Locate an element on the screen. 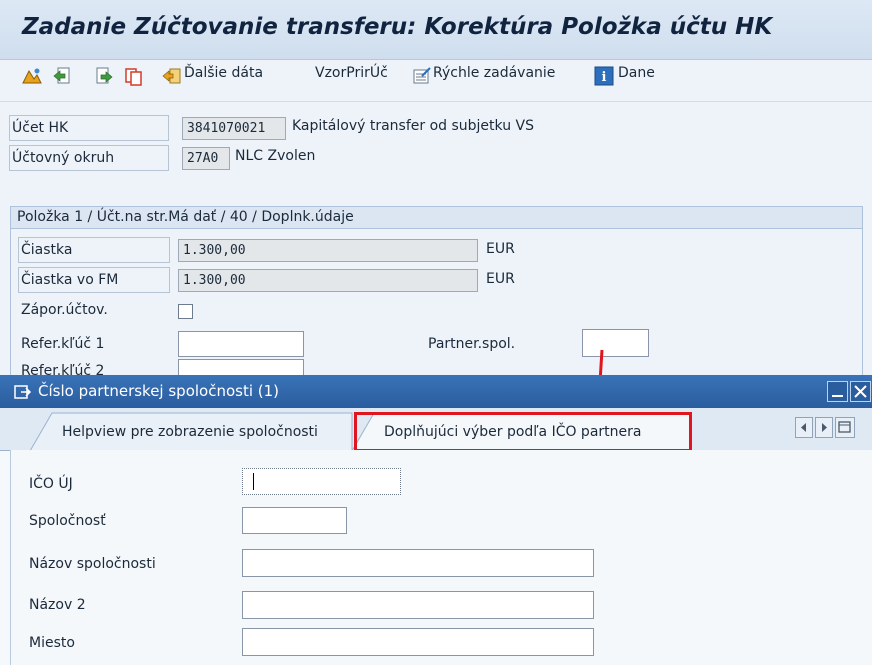 The image size is (872, 665). tab-list-icon is located at coordinates (844, 427).